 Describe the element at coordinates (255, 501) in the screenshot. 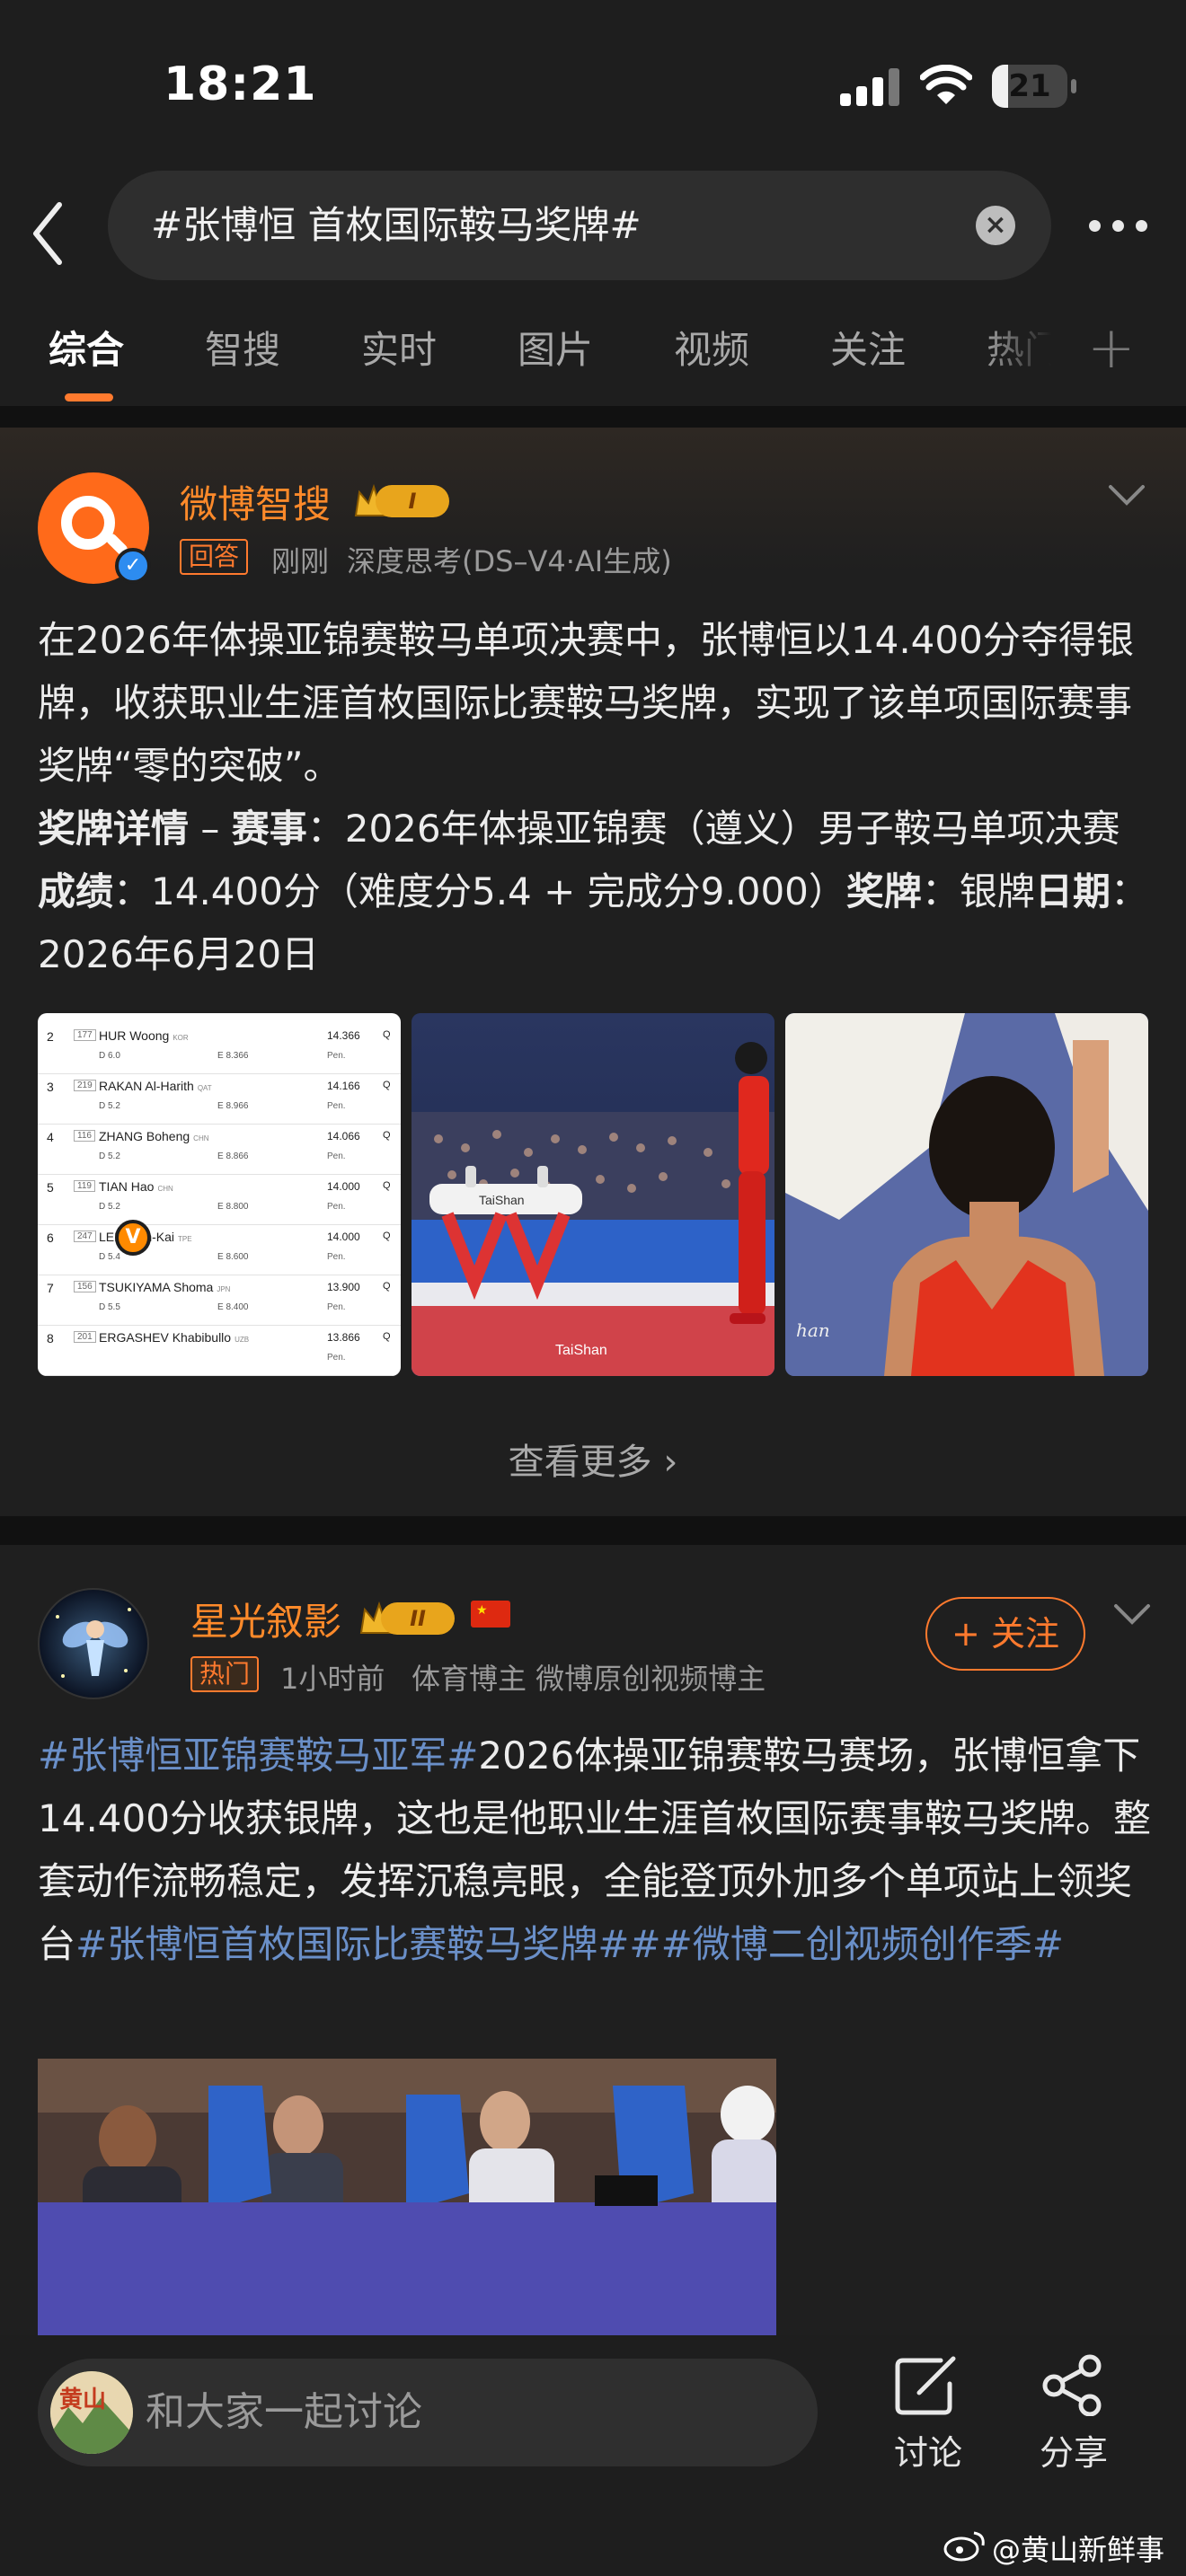

I see `ai-author-name: 微博智搜` at that location.